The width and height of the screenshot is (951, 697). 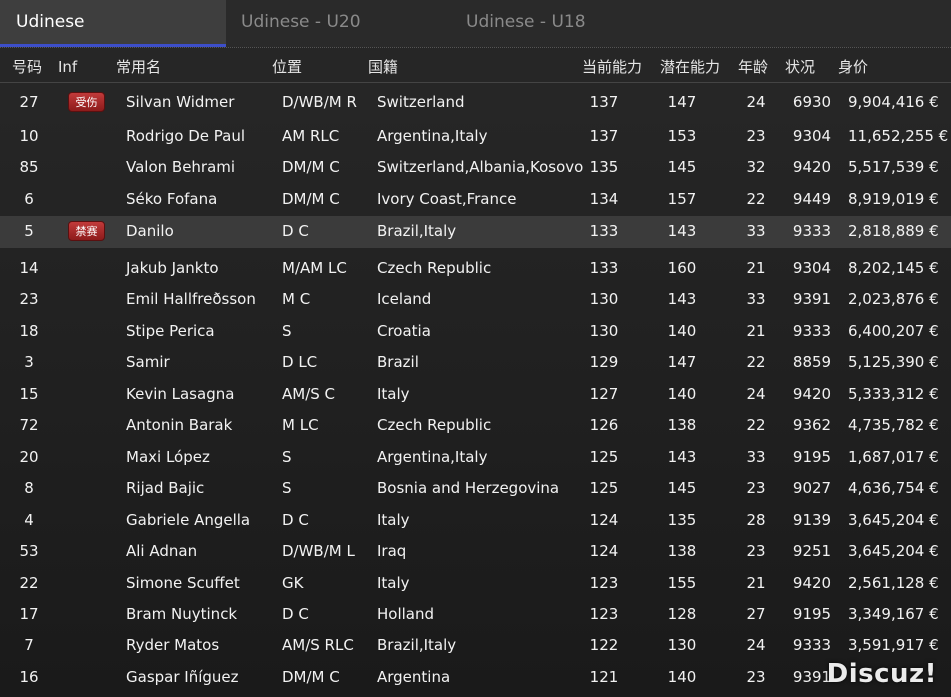 I want to click on player-value: 3,591,917 €, so click(x=893, y=645).